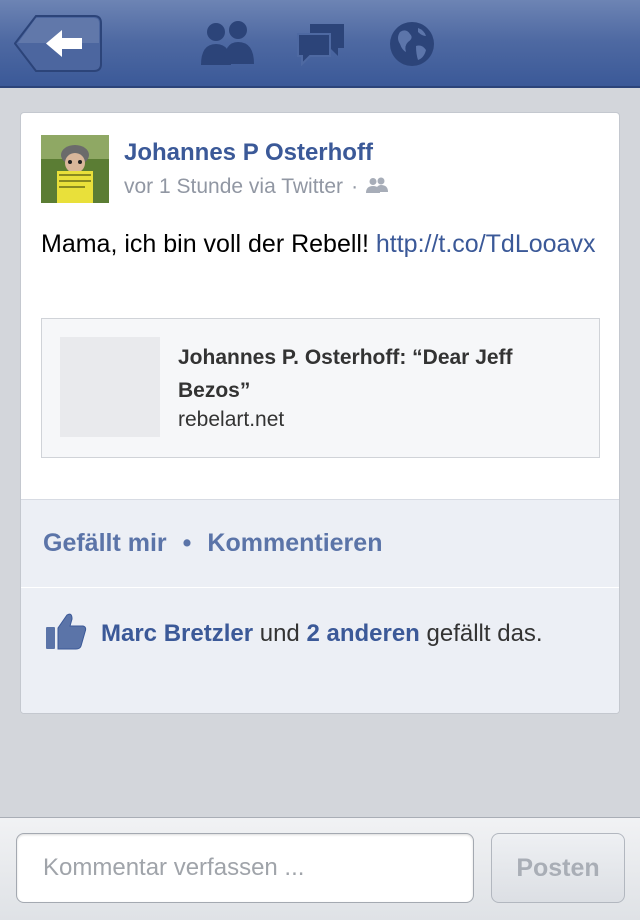 The width and height of the screenshot is (640, 920). Describe the element at coordinates (245, 868) in the screenshot. I see `comment-input` at that location.